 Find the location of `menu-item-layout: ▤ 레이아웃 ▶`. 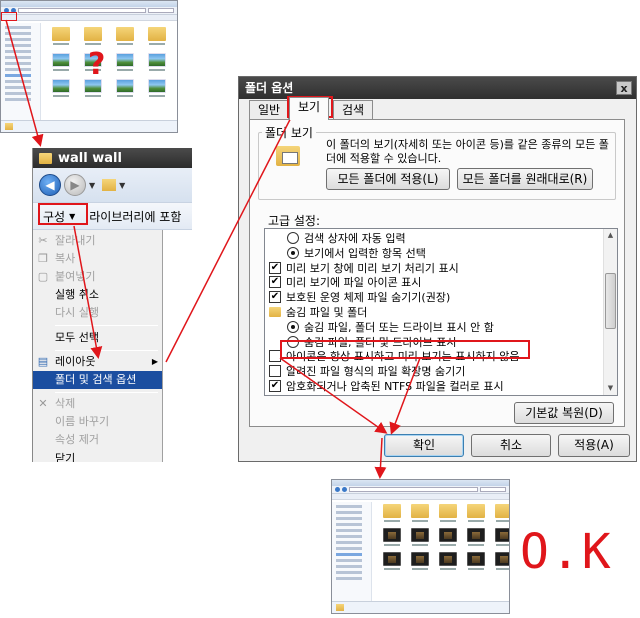

menu-item-layout: ▤ 레이아웃 ▶ is located at coordinates (97, 362).